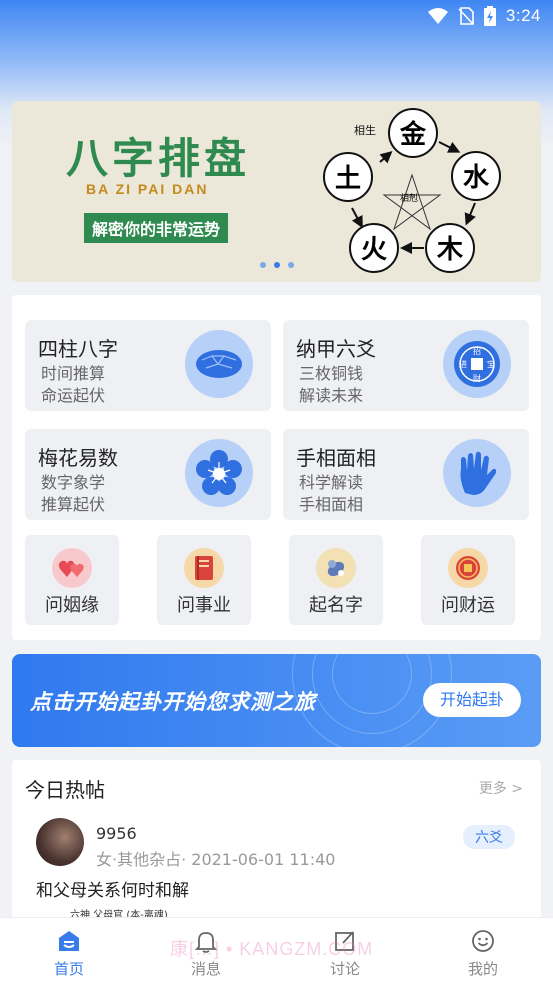  Describe the element at coordinates (336, 349) in the screenshot. I see `tile-title: 纳甲六爻` at that location.